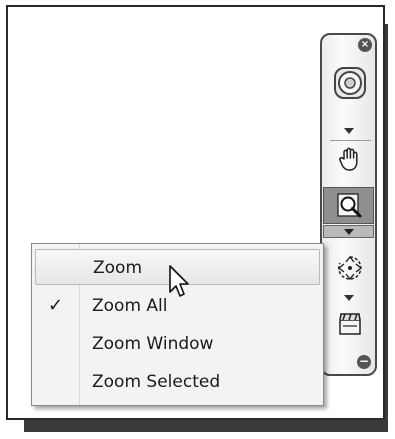  Describe the element at coordinates (350, 159) in the screenshot. I see `pan-hand-icon` at that location.